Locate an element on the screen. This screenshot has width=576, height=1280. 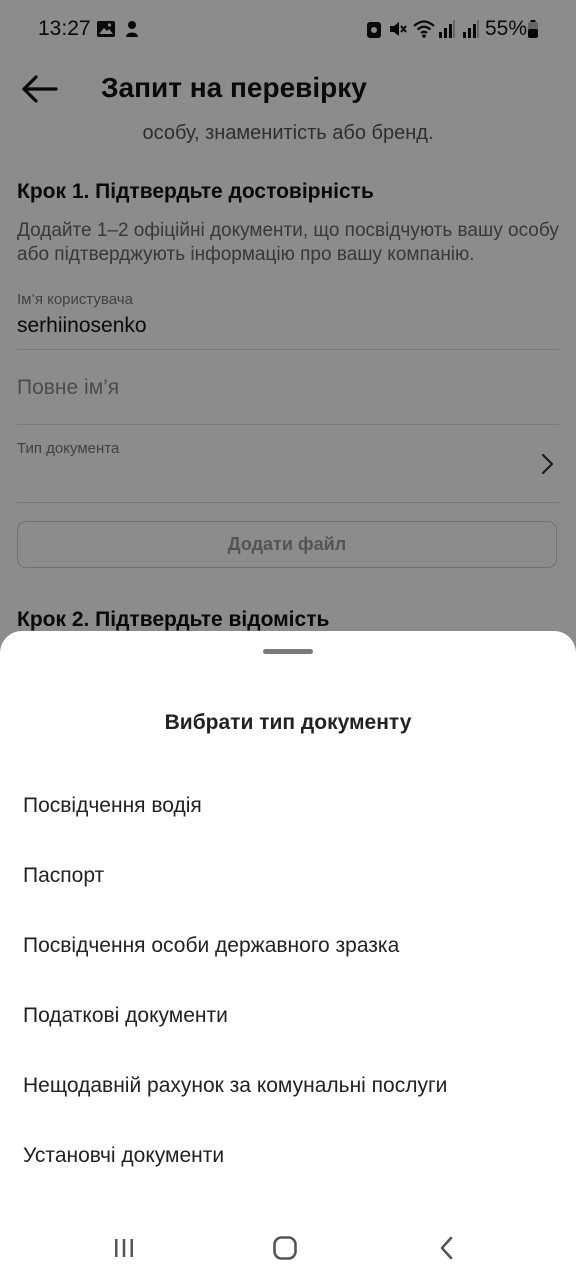
option-label: Посвідчення особи державного зразка is located at coordinates (211, 945).